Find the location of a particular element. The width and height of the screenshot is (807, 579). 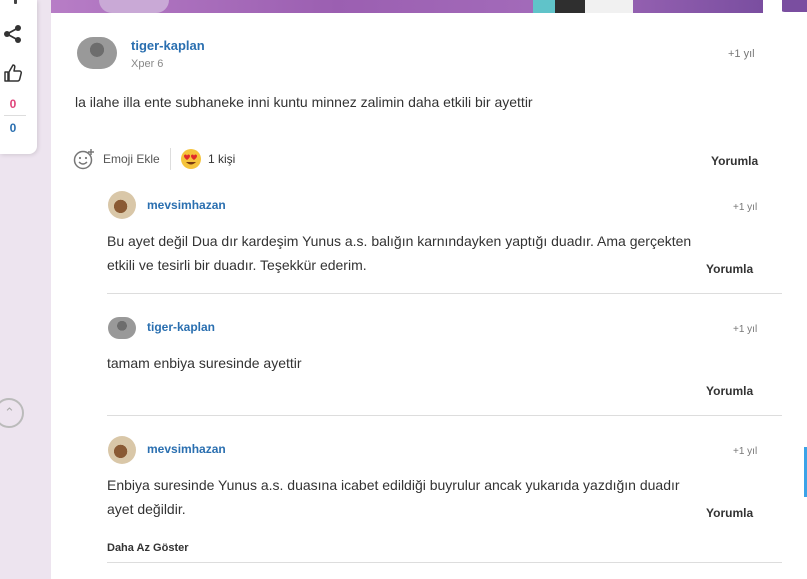

reply-text-line: ayet değildir. is located at coordinates (146, 509).